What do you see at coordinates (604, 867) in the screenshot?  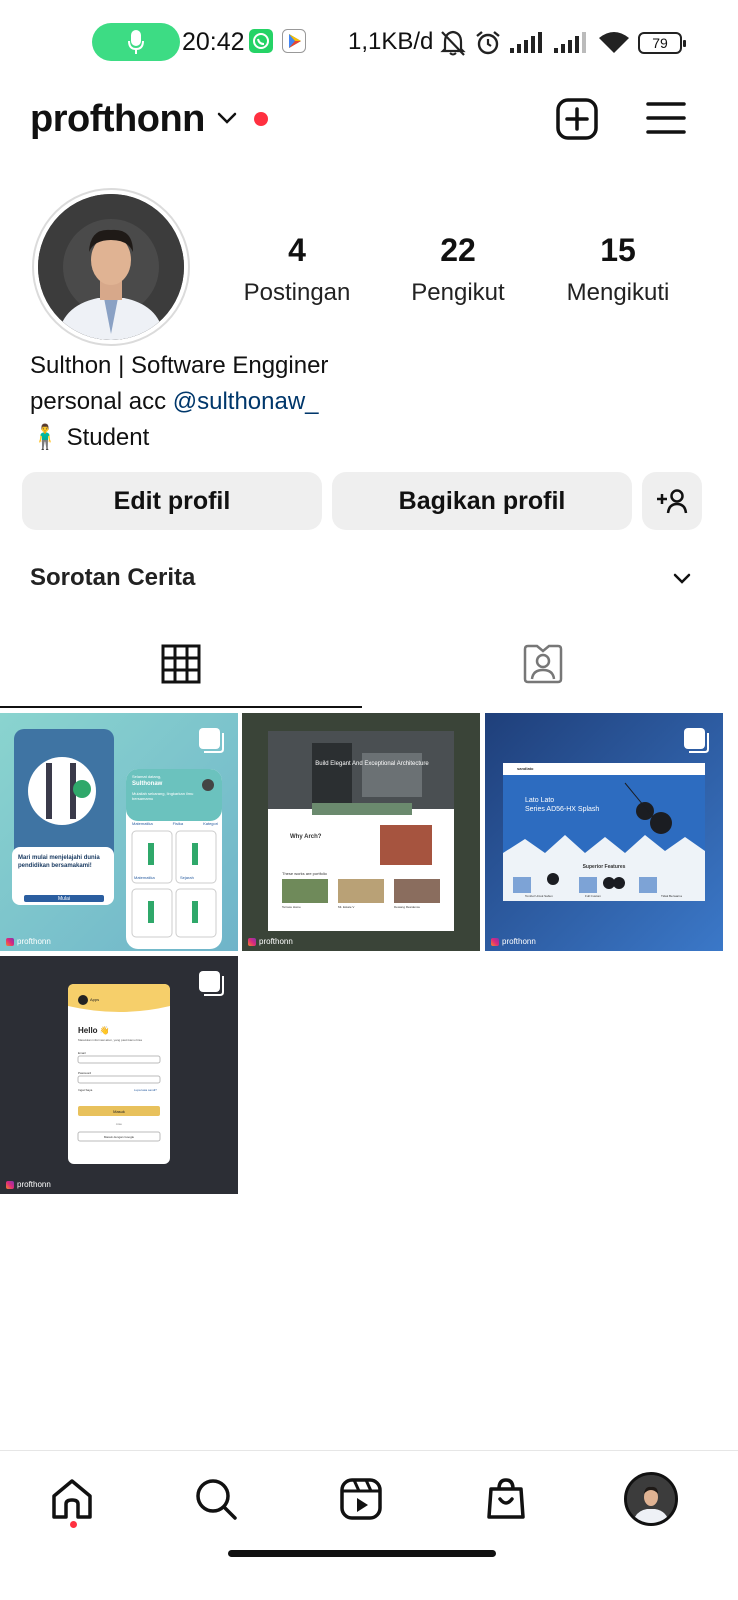 I see `post-3-features-title: Superior Features` at bounding box center [604, 867].